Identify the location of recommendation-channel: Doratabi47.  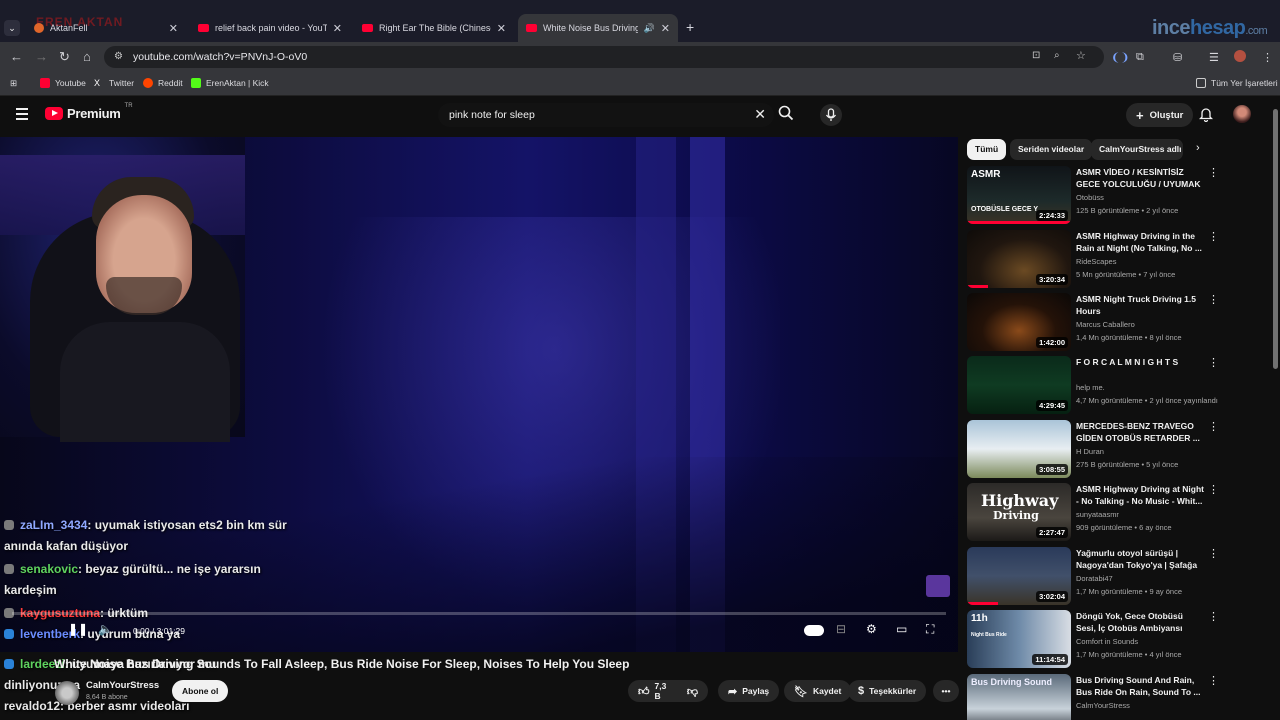
(1094, 578).